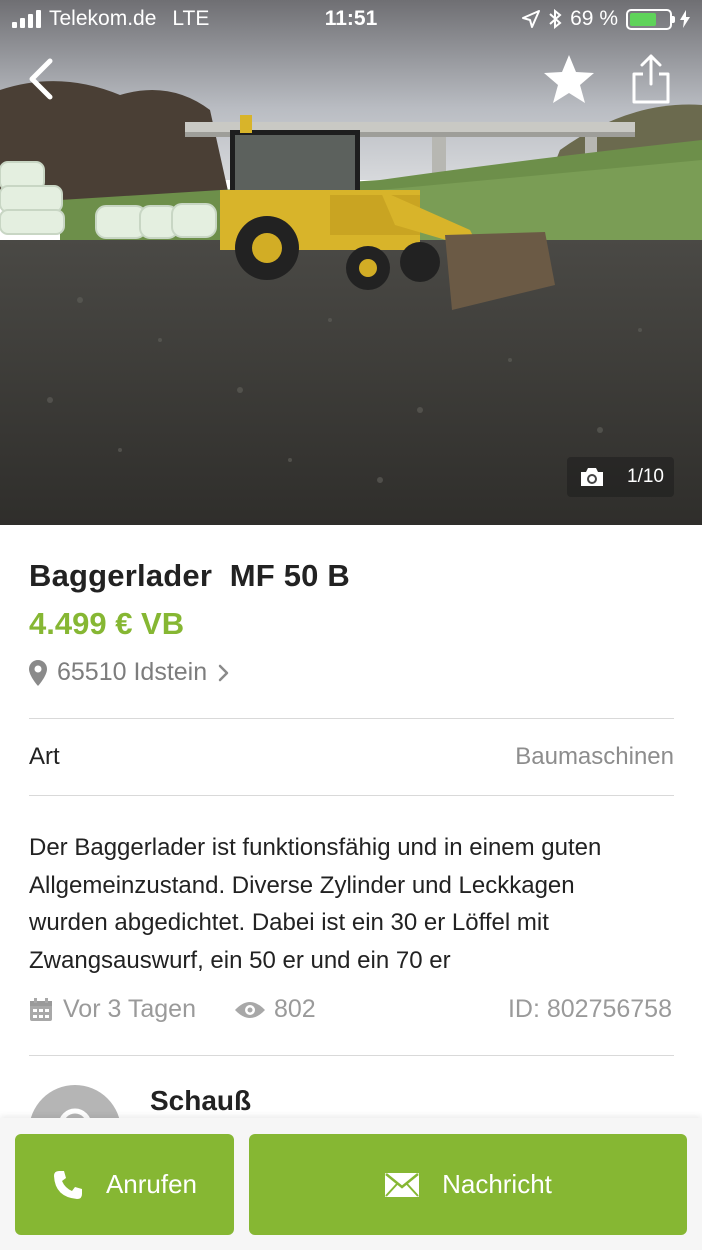 This screenshot has height=1250, width=702. Describe the element at coordinates (351, 20) in the screenshot. I see `status-bar: Telekom.de LTE 11:51 69 %` at that location.